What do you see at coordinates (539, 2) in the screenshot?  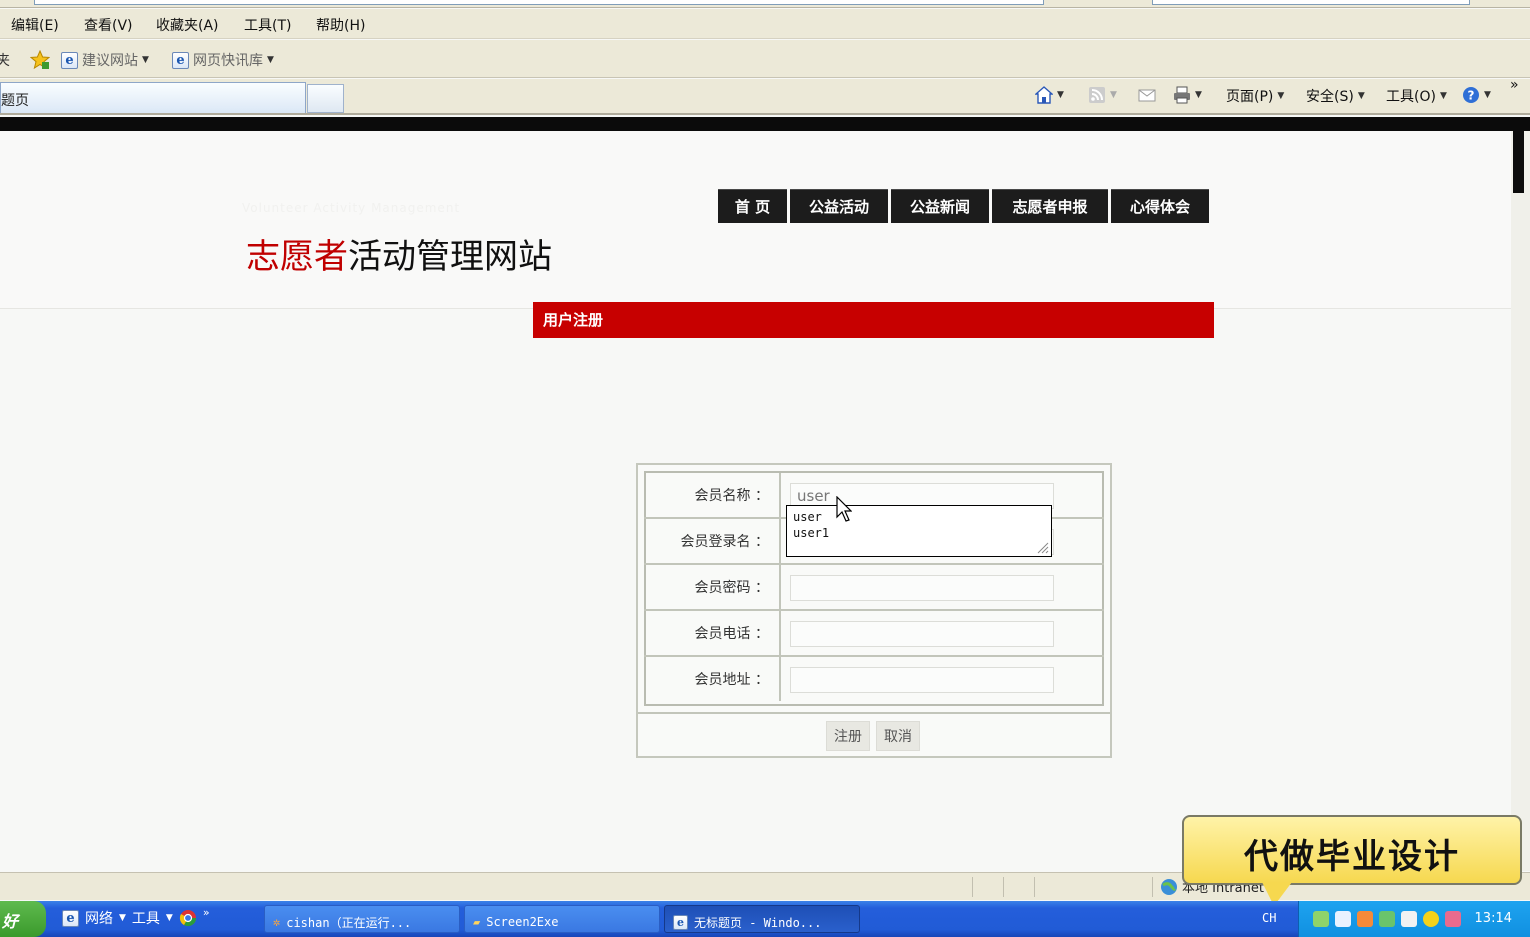 I see `address-bar` at bounding box center [539, 2].